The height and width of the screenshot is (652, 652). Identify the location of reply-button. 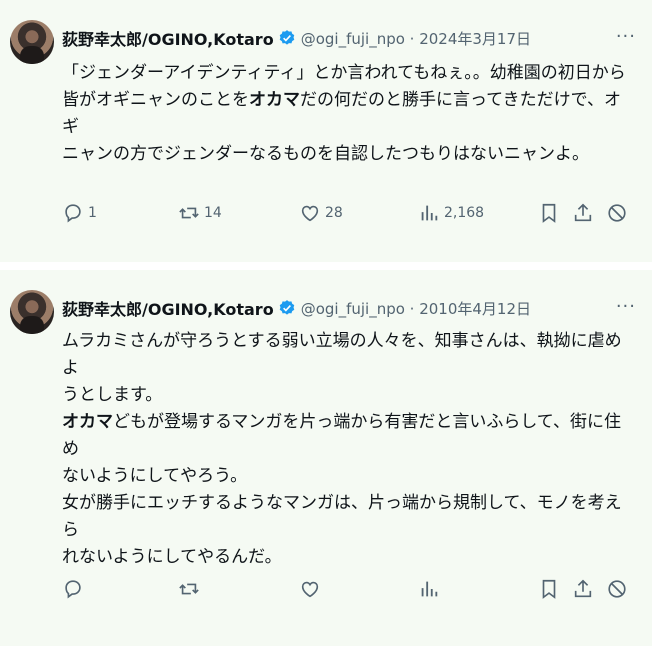
(75, 589).